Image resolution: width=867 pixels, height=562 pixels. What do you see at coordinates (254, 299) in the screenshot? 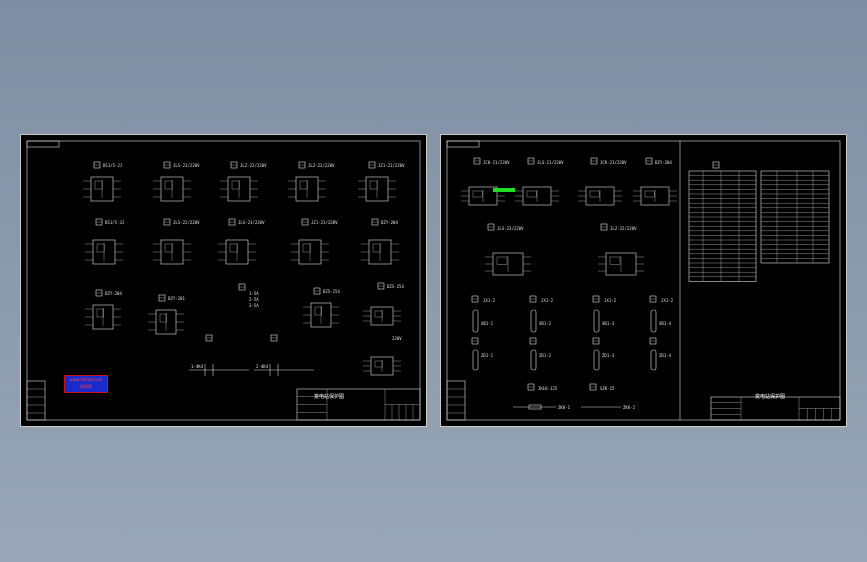
I see `component-label: 2-5A` at bounding box center [254, 299].